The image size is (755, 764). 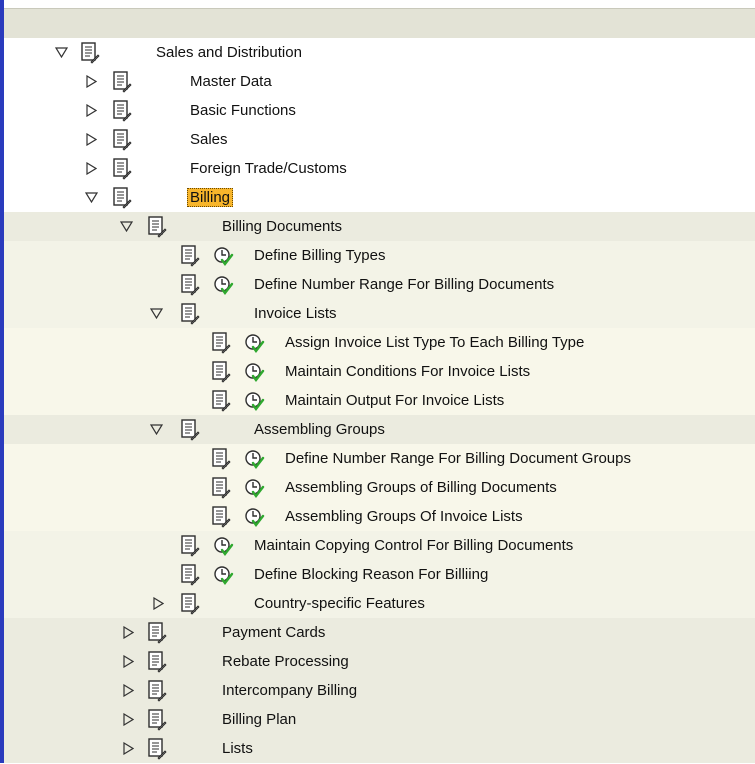 What do you see at coordinates (273, 632) in the screenshot?
I see `tree-node-label: Payment Cards` at bounding box center [273, 632].